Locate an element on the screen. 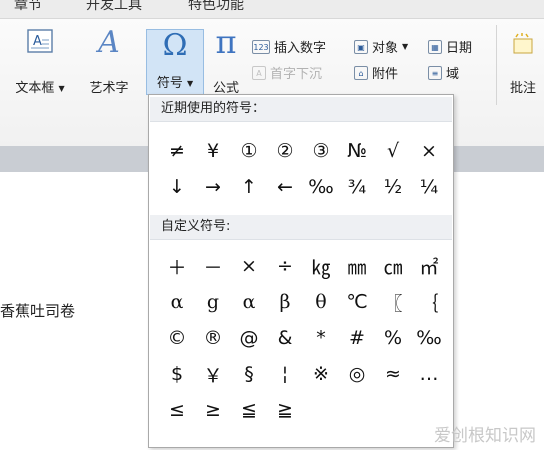 The height and width of the screenshot is (450, 544). symbol-cell: ≧ is located at coordinates (285, 410).